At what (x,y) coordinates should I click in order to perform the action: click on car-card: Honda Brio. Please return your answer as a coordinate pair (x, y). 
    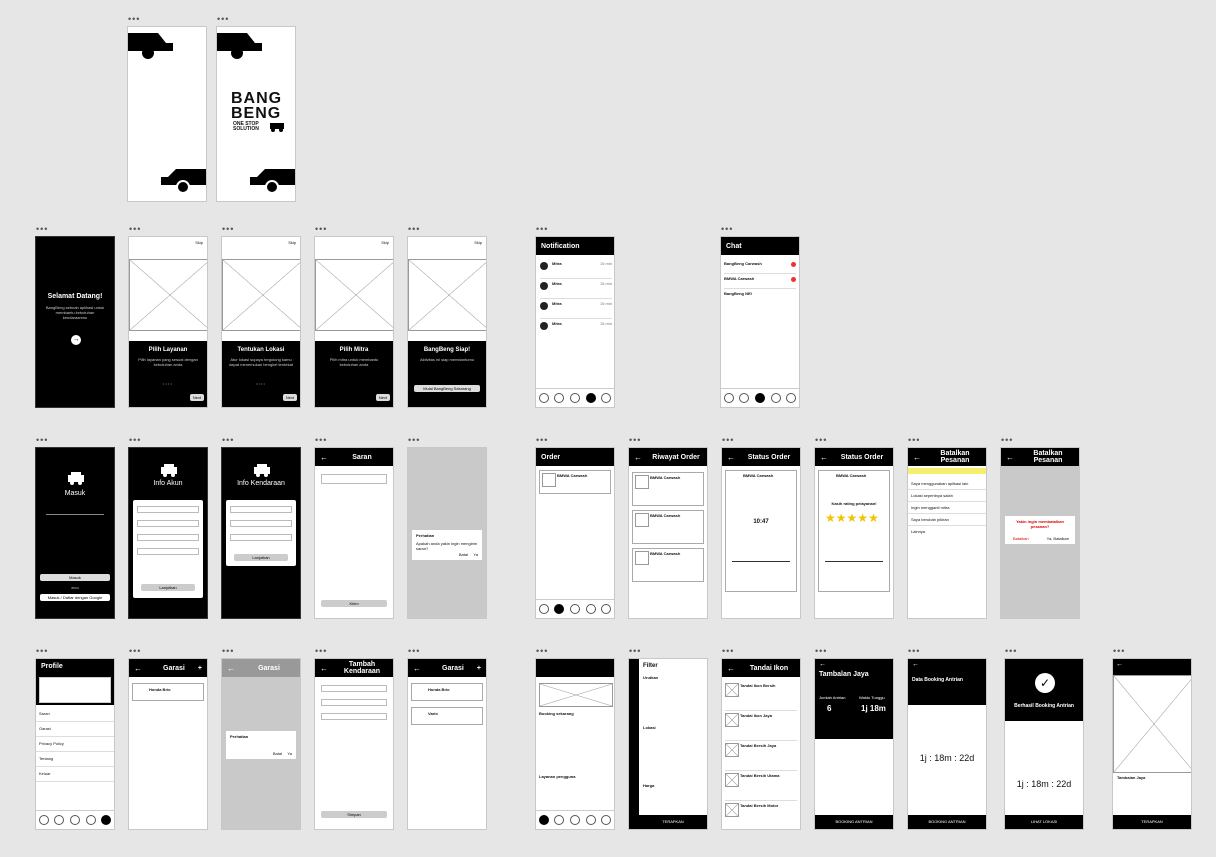
    Looking at the image, I should click on (447, 692).